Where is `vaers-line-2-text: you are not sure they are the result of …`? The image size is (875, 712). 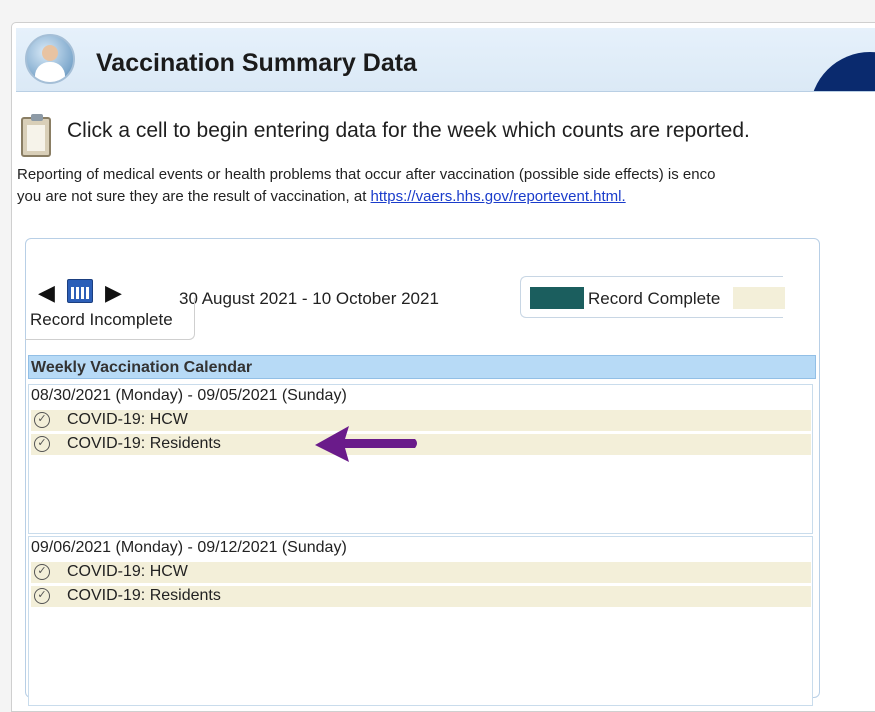
vaers-line-2-text: you are not sure they are the result of … is located at coordinates (194, 196).